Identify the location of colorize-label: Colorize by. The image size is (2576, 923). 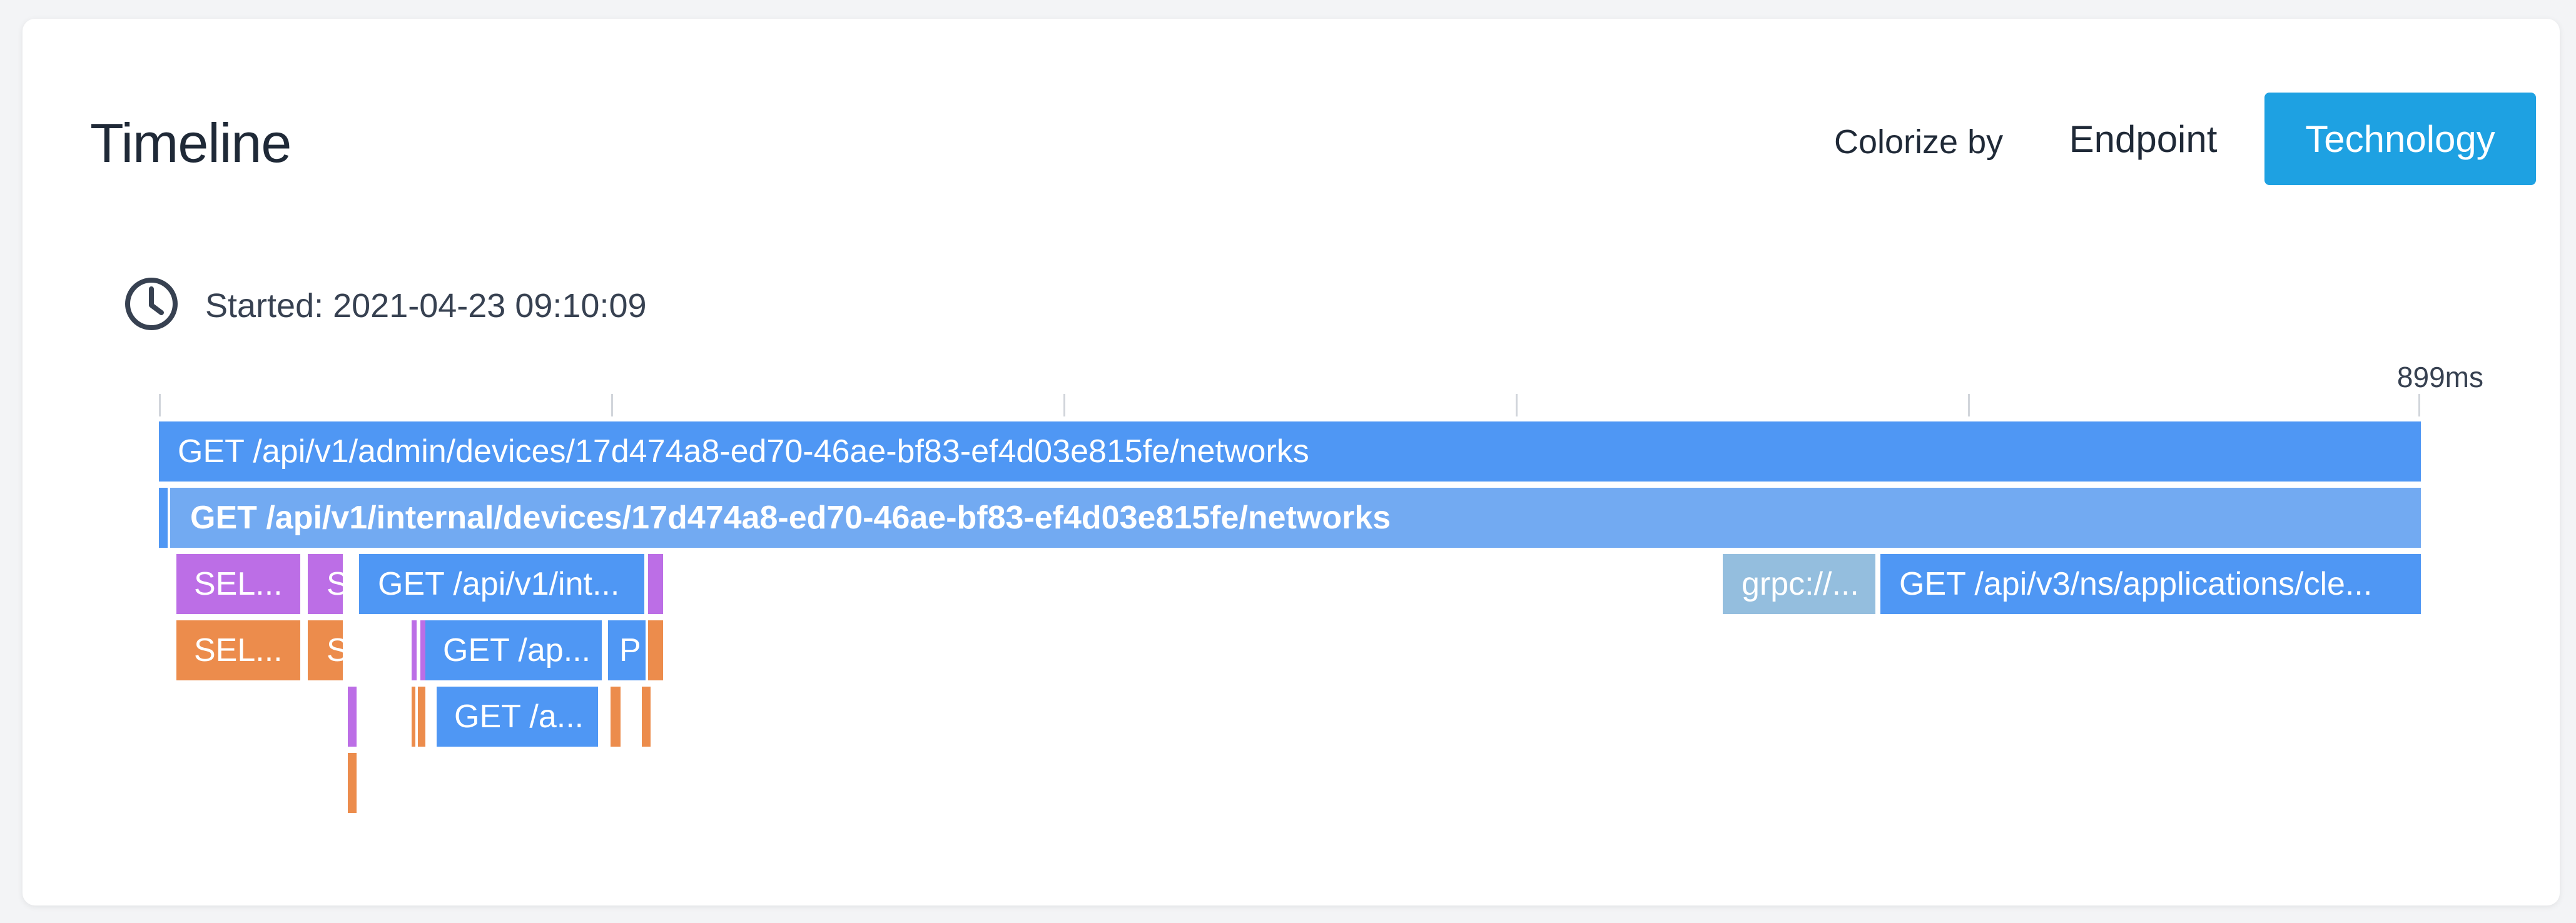
(1919, 142).